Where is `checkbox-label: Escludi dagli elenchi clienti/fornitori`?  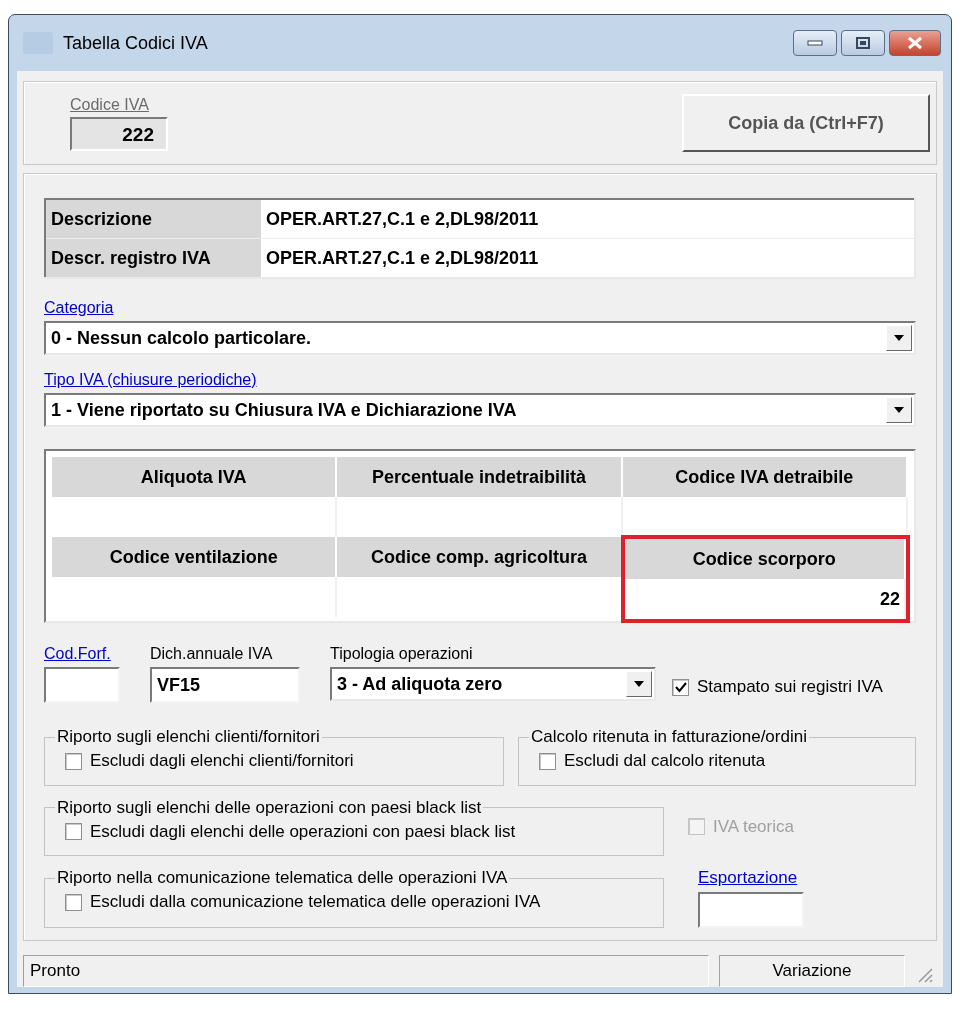 checkbox-label: Escludi dagli elenchi clienti/fornitori is located at coordinates (222, 761).